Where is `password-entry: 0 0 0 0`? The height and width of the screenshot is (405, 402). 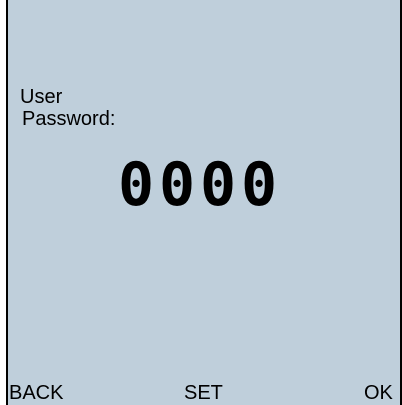 password-entry: 0 0 0 0 is located at coordinates (197, 181).